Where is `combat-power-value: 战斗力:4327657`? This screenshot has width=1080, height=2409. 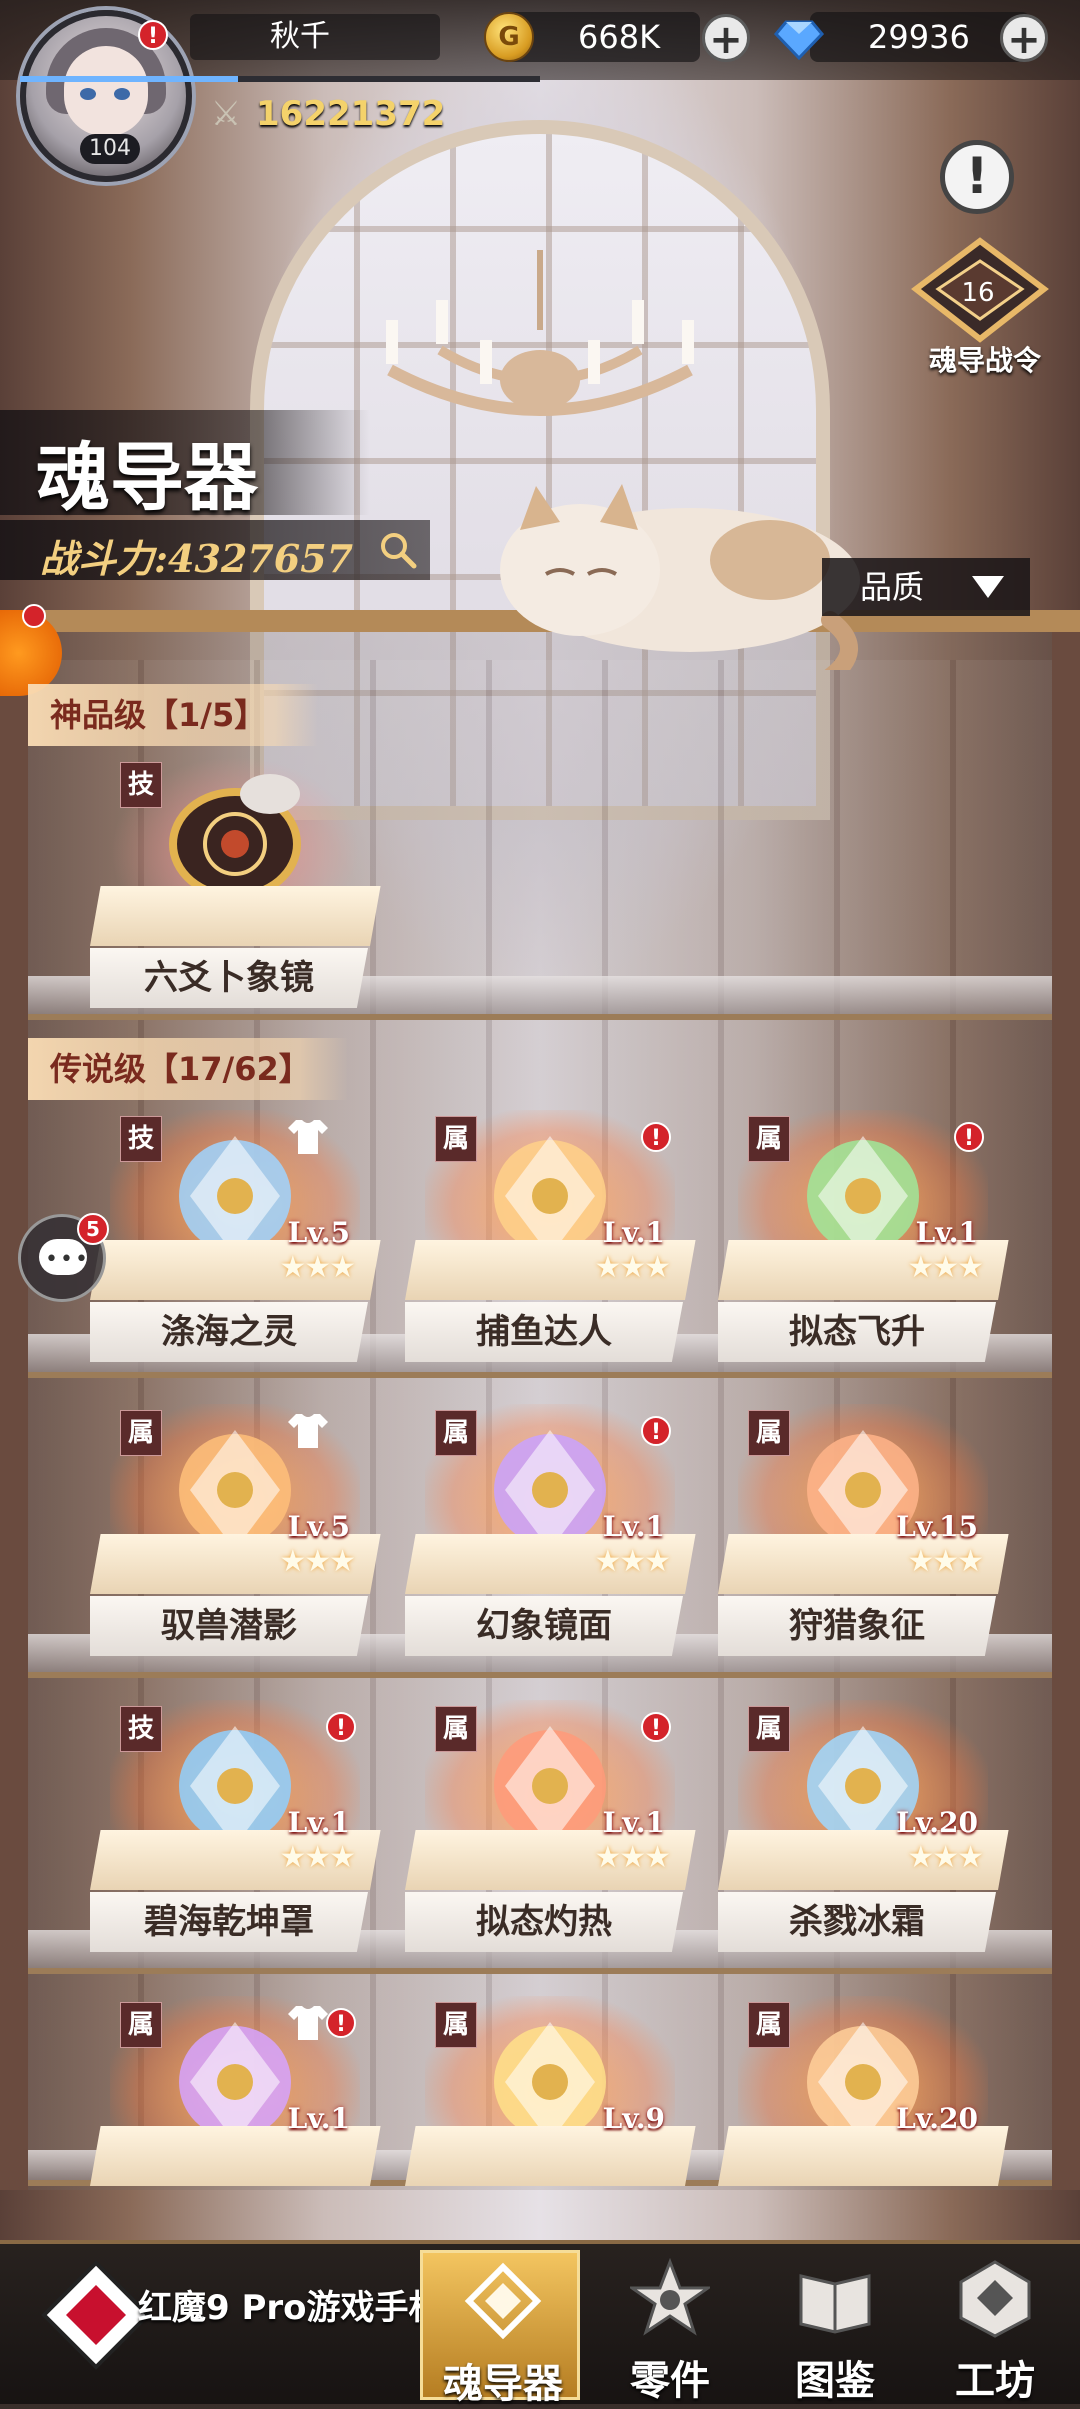 combat-power-value: 战斗力:4327657 is located at coordinates (197, 558).